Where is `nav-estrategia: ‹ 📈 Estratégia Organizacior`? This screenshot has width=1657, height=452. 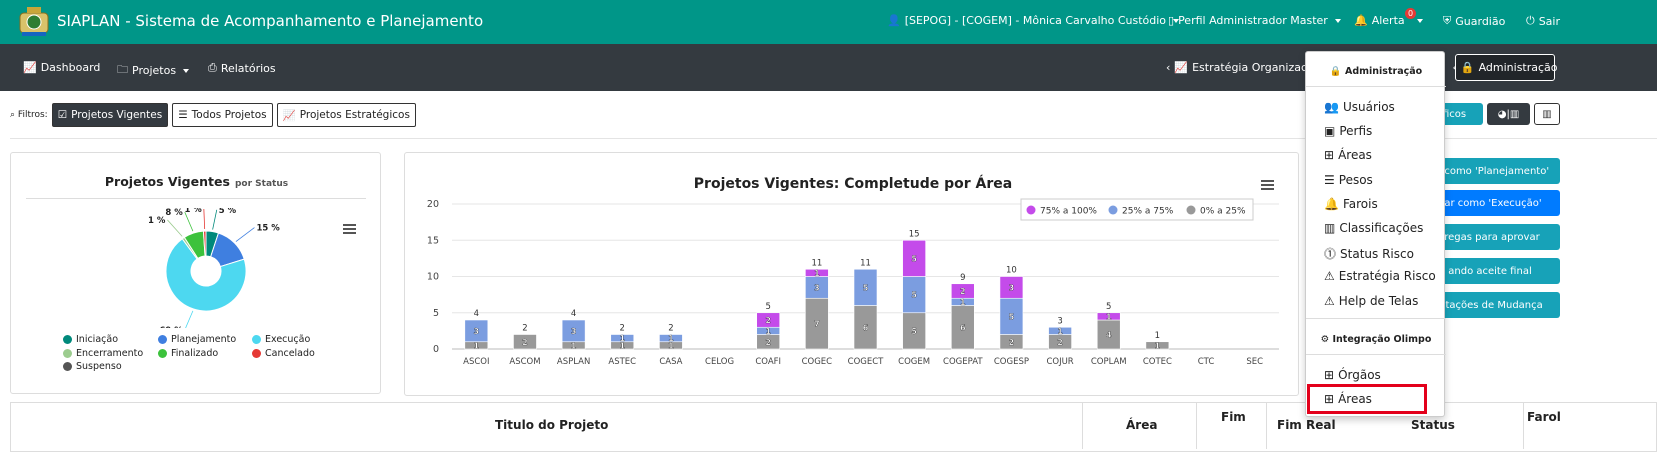 nav-estrategia: ‹ 📈 Estratégia Organizacior is located at coordinates (1243, 67).